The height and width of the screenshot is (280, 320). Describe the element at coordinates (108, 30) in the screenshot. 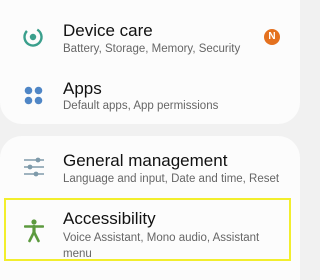

I see `device-care-title: Device care` at that location.